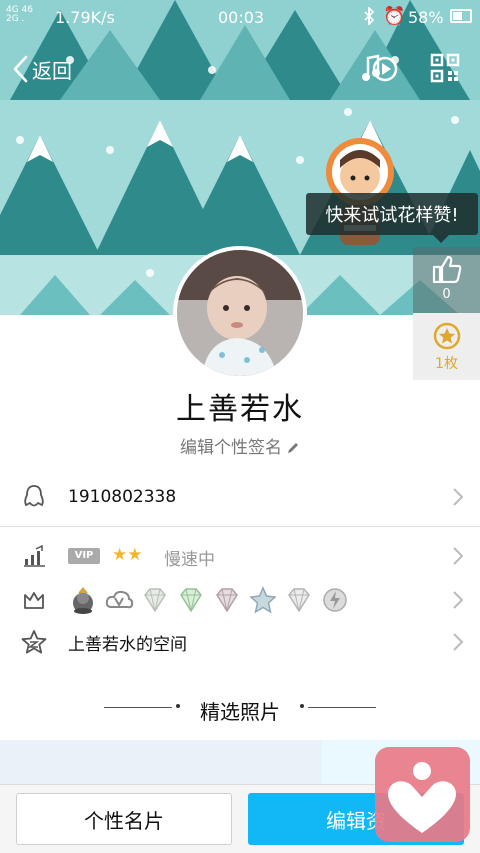 This screenshot has width=480, height=853. I want to click on thumbs-up-icon, so click(446, 269).